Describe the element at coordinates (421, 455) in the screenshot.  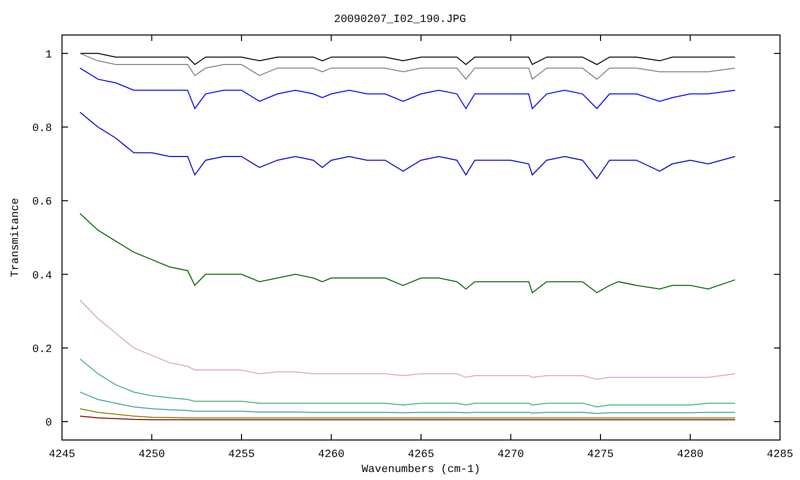
I see `x-tick-label: 4265` at that location.